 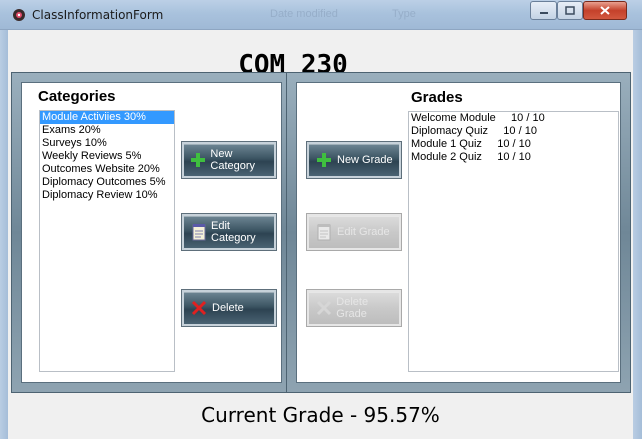 I want to click on list-item: Welcome Module 10 / 10, so click(x=513, y=118).